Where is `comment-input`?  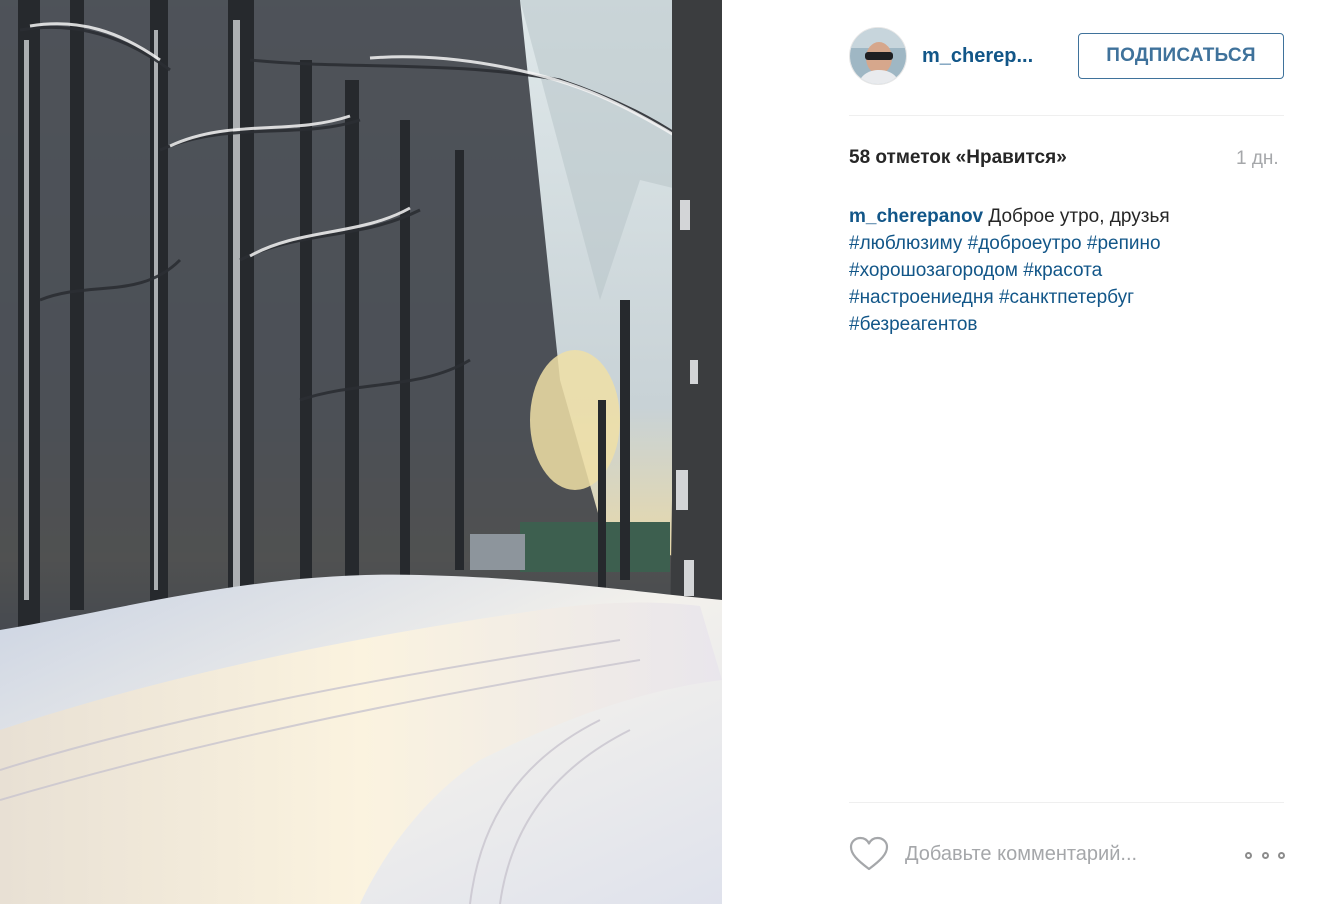
comment-input is located at coordinates (1065, 854).